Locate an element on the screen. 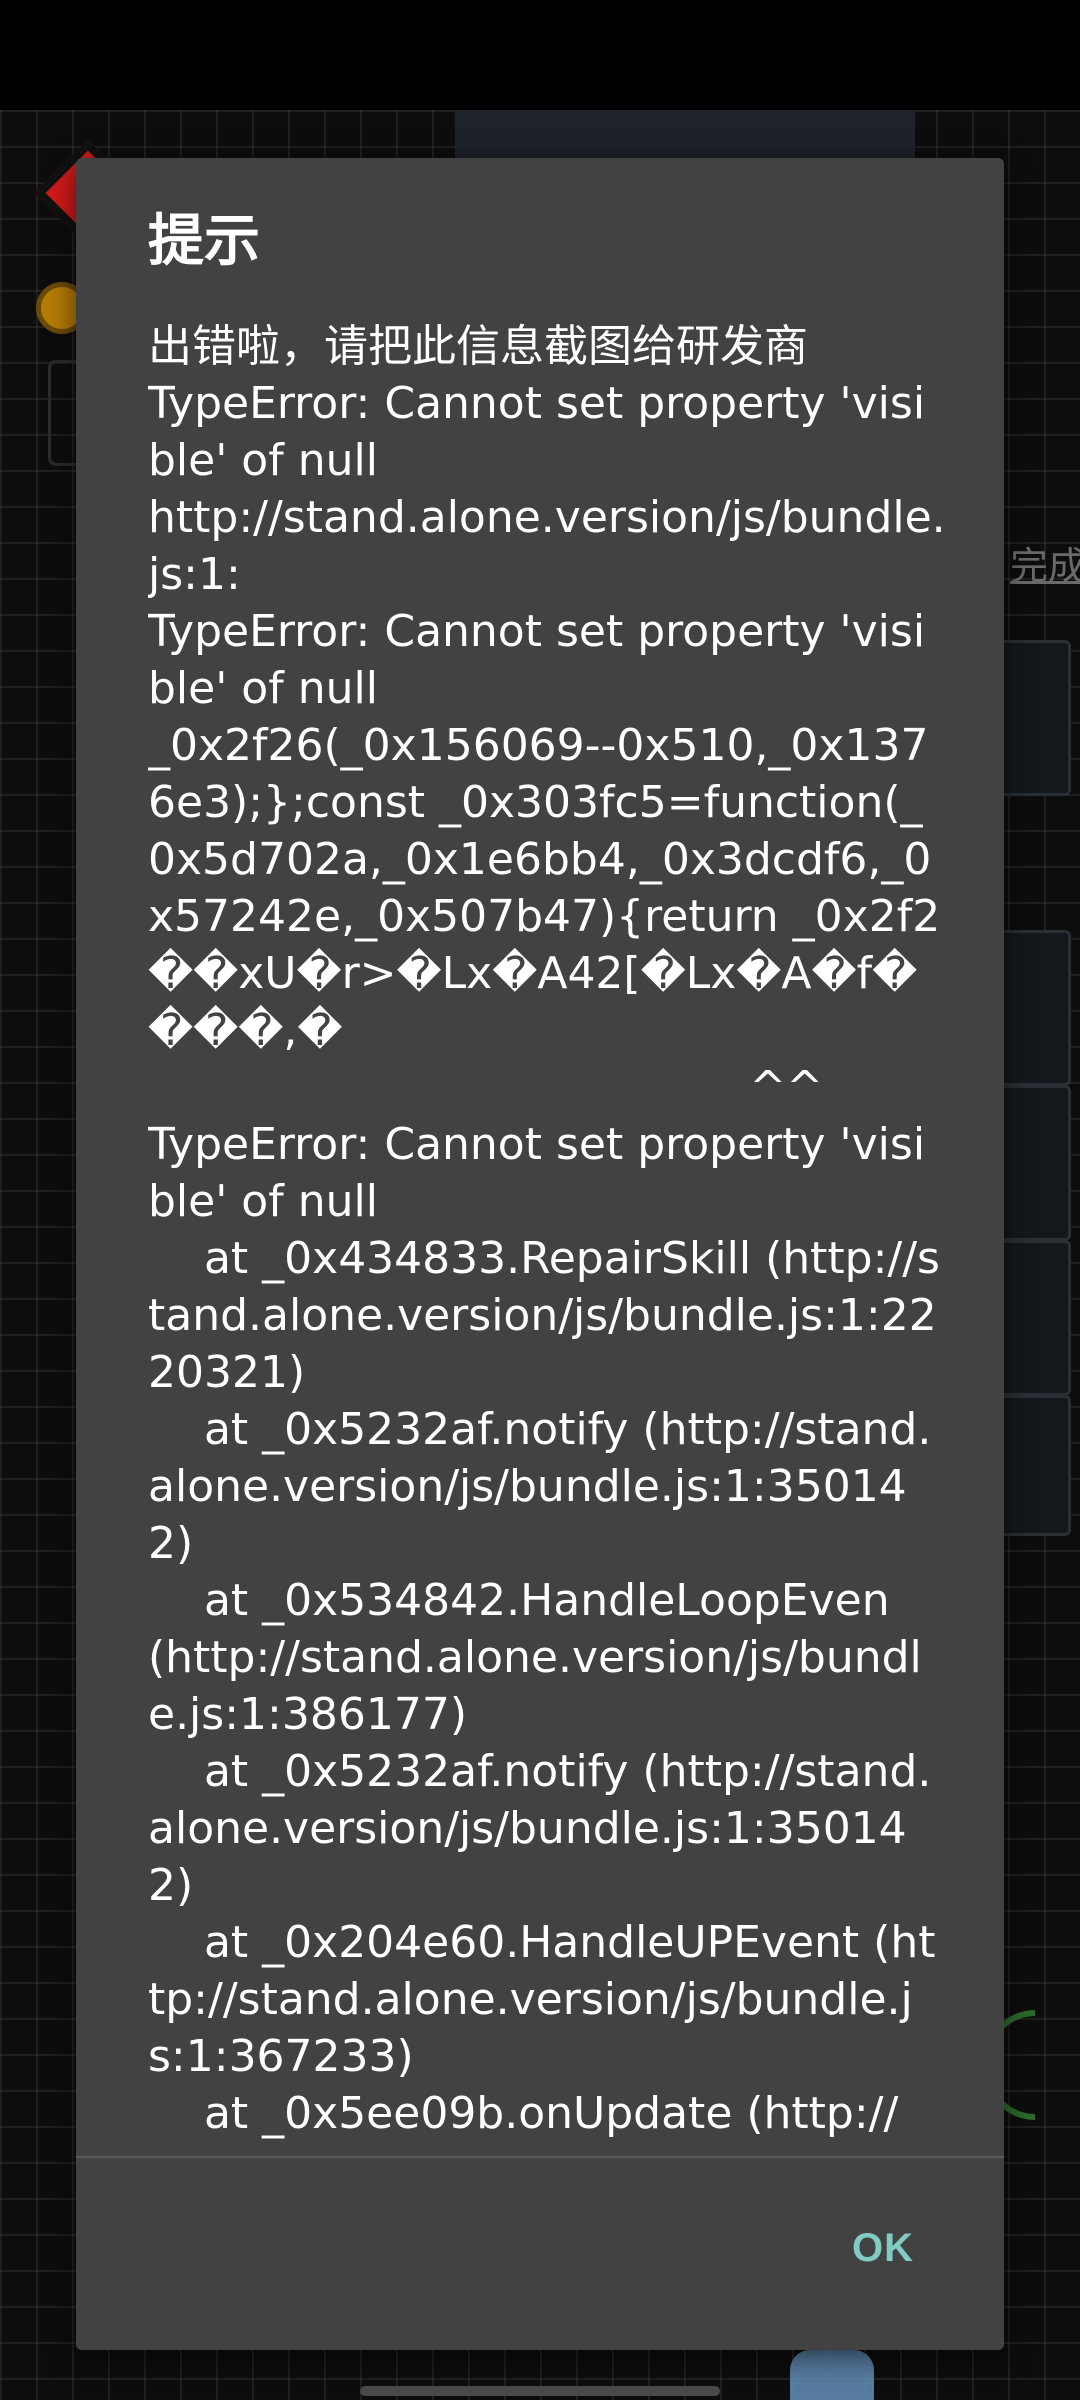 The height and width of the screenshot is (2400, 1080). bottom-character-icon is located at coordinates (832, 2375).